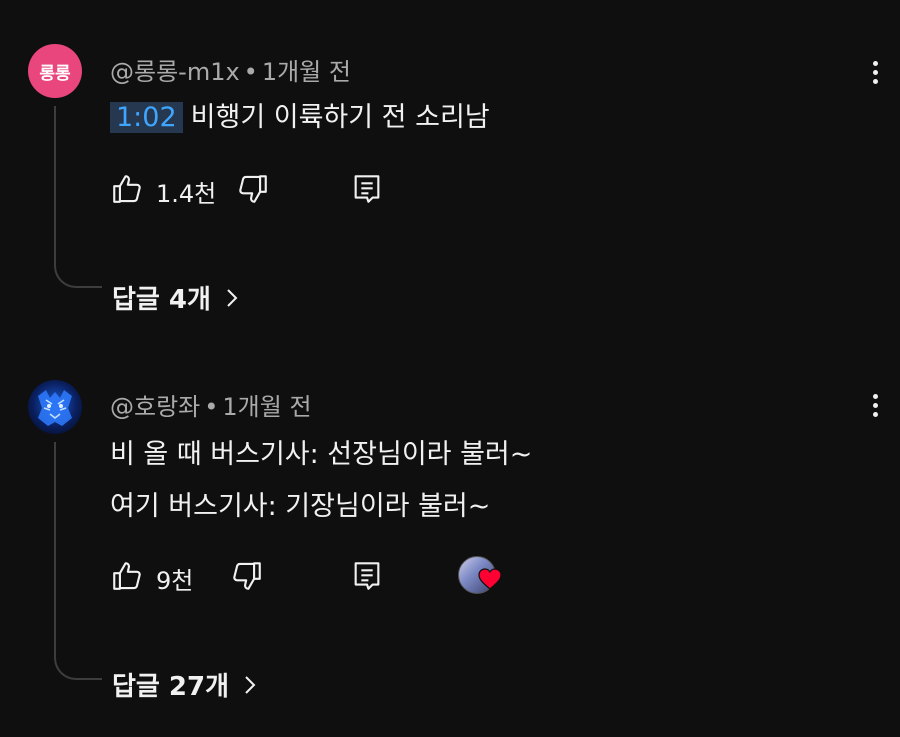 Image resolution: width=900 pixels, height=737 pixels. I want to click on author-avatar, so click(55, 407).